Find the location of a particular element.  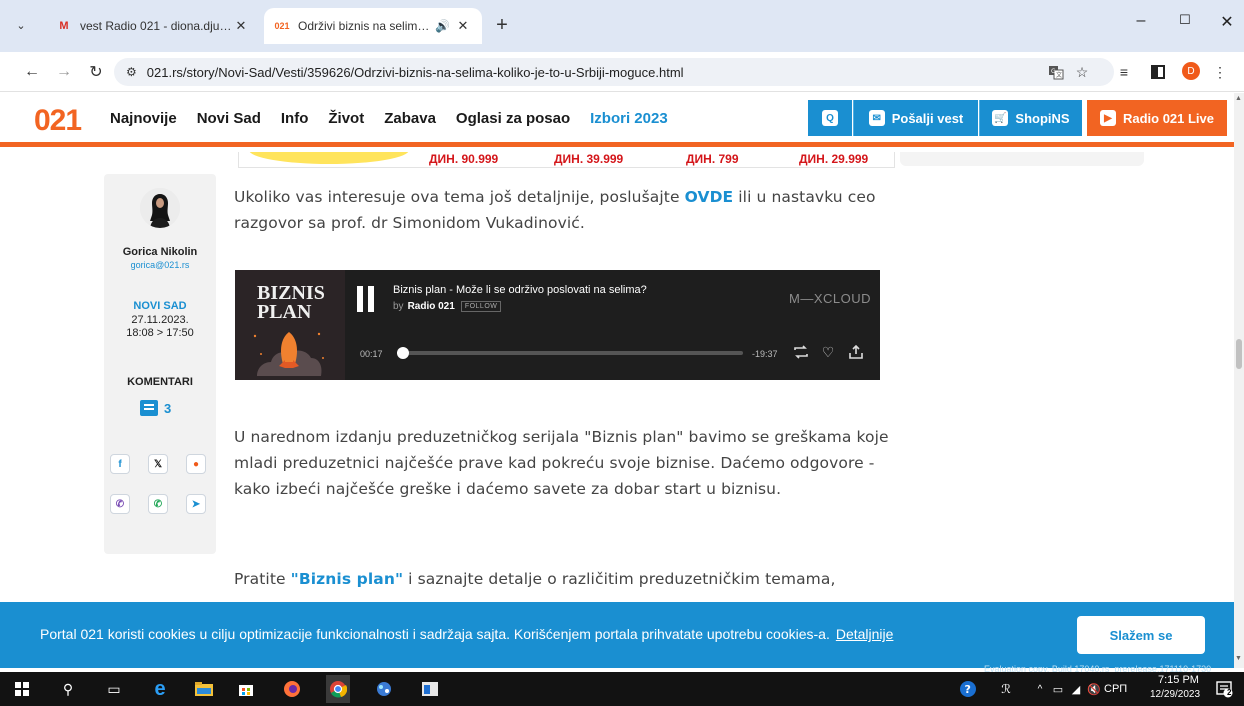

new-tab-button: + is located at coordinates (502, 25).